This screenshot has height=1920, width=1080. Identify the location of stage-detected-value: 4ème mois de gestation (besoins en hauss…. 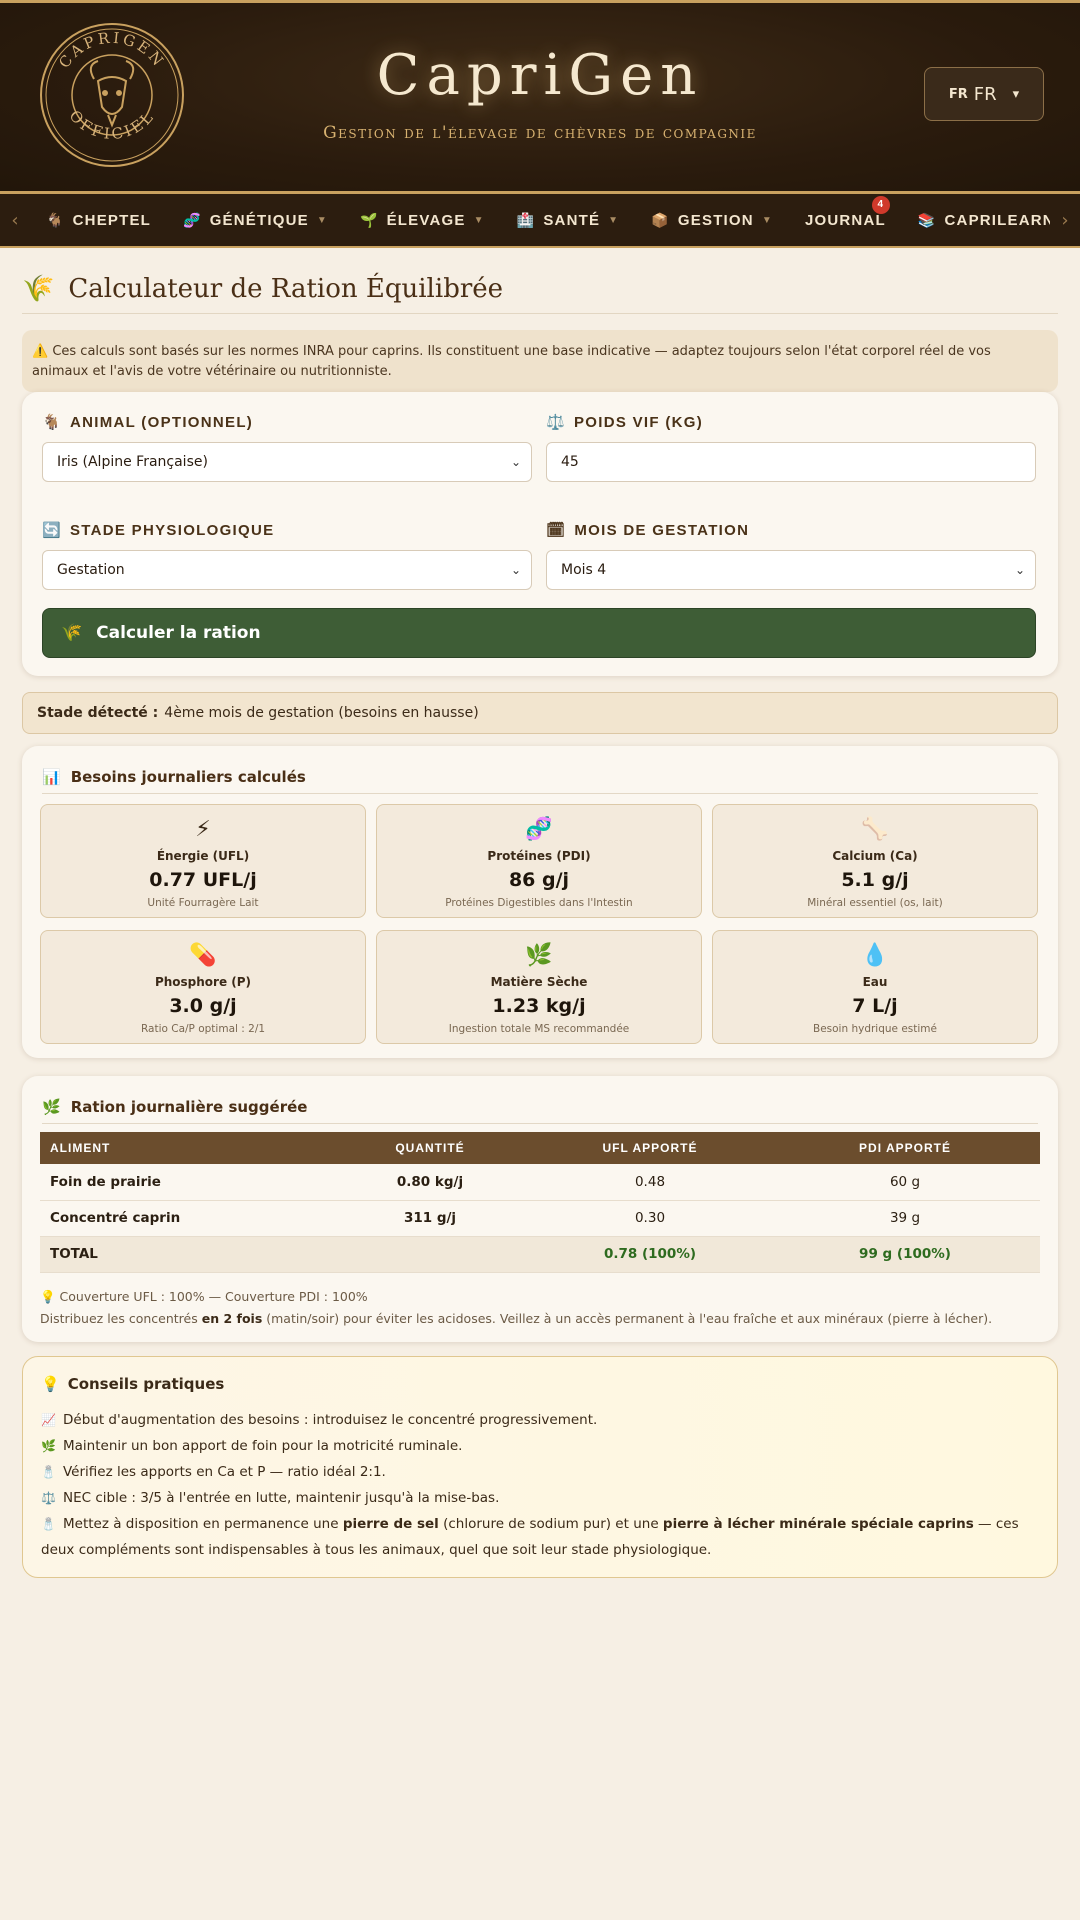
(321, 713).